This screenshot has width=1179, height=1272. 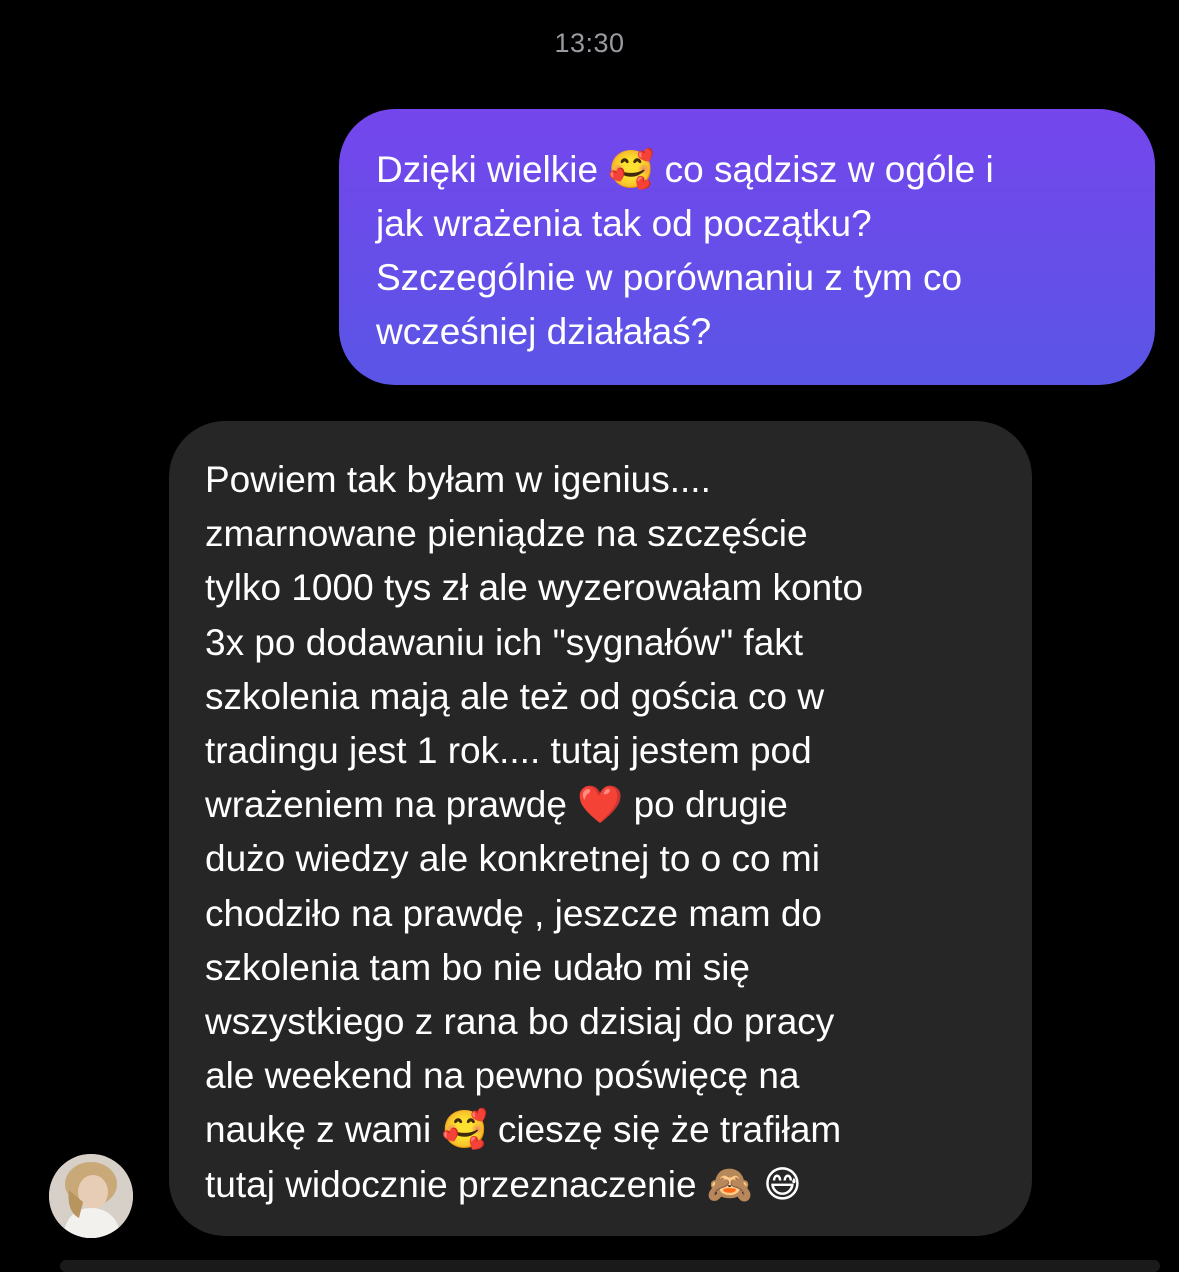 What do you see at coordinates (506, 534) in the screenshot?
I see `message-line: zmarnowane pieniądze na szczęście` at bounding box center [506, 534].